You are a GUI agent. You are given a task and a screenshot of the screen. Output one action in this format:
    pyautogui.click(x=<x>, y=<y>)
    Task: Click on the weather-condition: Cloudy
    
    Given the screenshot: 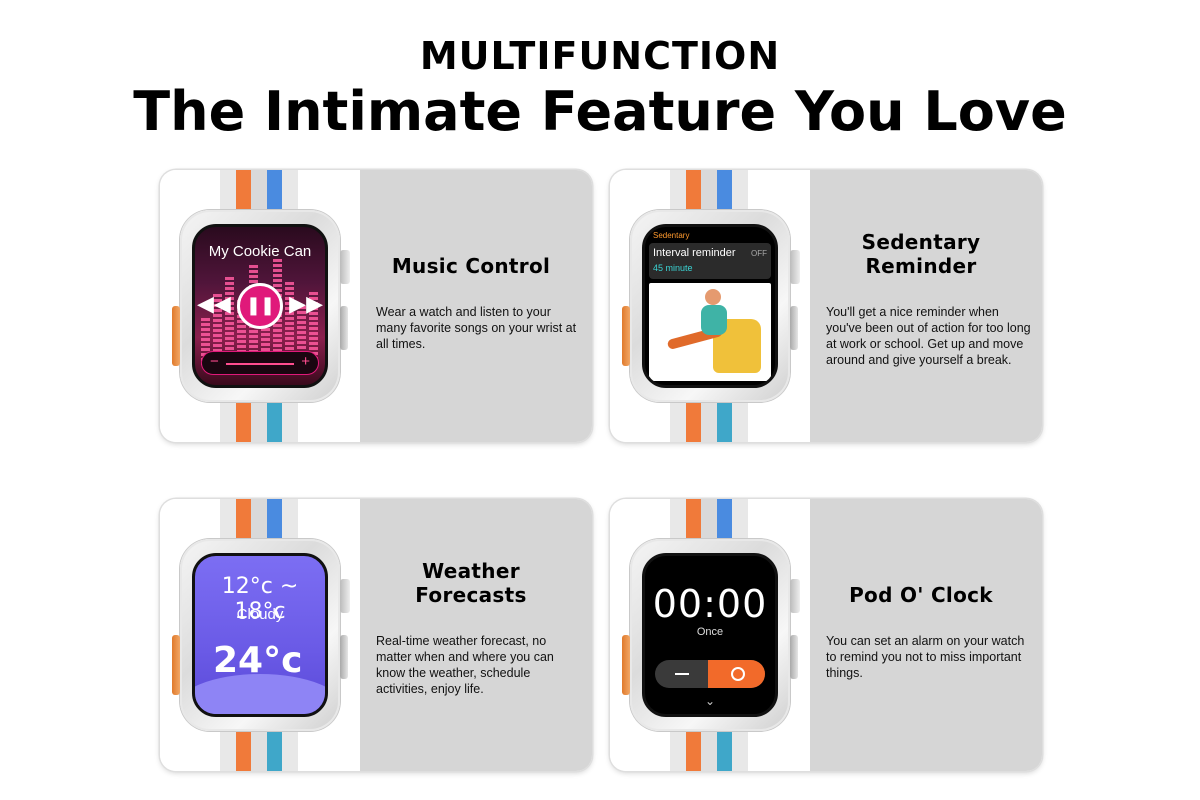 What is the action you would take?
    pyautogui.click(x=260, y=614)
    